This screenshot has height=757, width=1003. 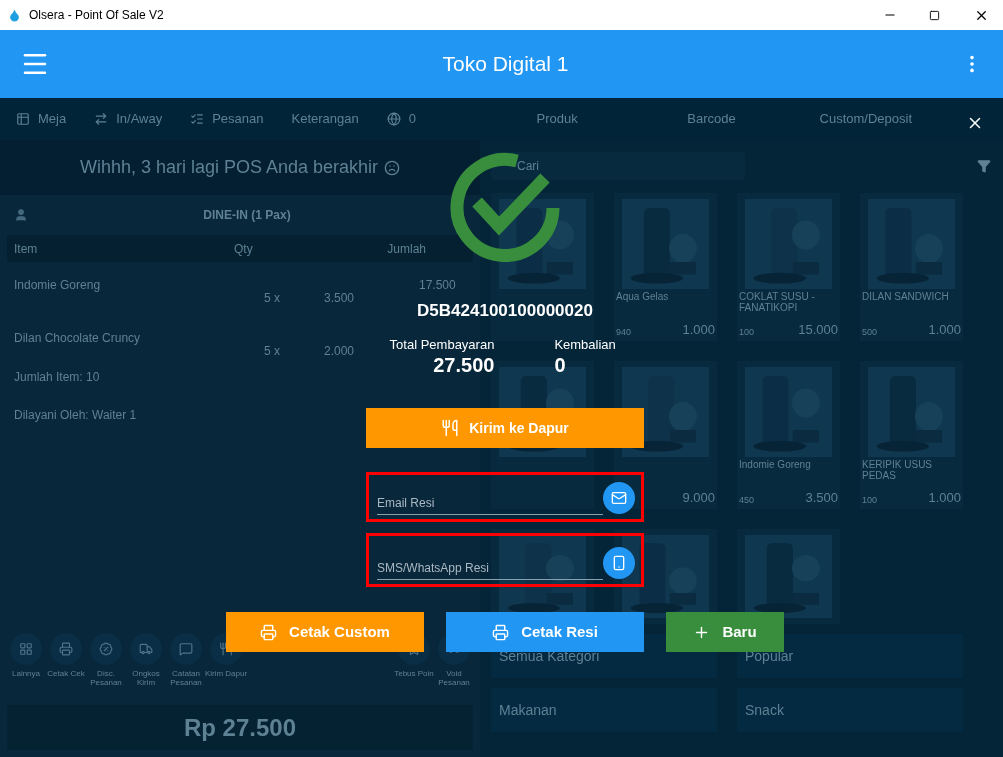 I want to click on order-type: DINE-IN (1 Pax), so click(x=247, y=215).